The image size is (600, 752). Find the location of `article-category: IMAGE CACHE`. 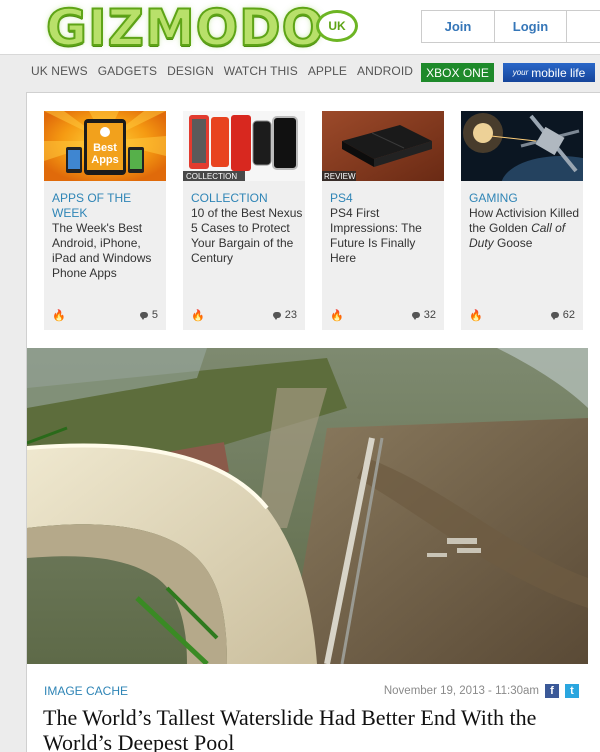

article-category: IMAGE CACHE is located at coordinates (86, 691).